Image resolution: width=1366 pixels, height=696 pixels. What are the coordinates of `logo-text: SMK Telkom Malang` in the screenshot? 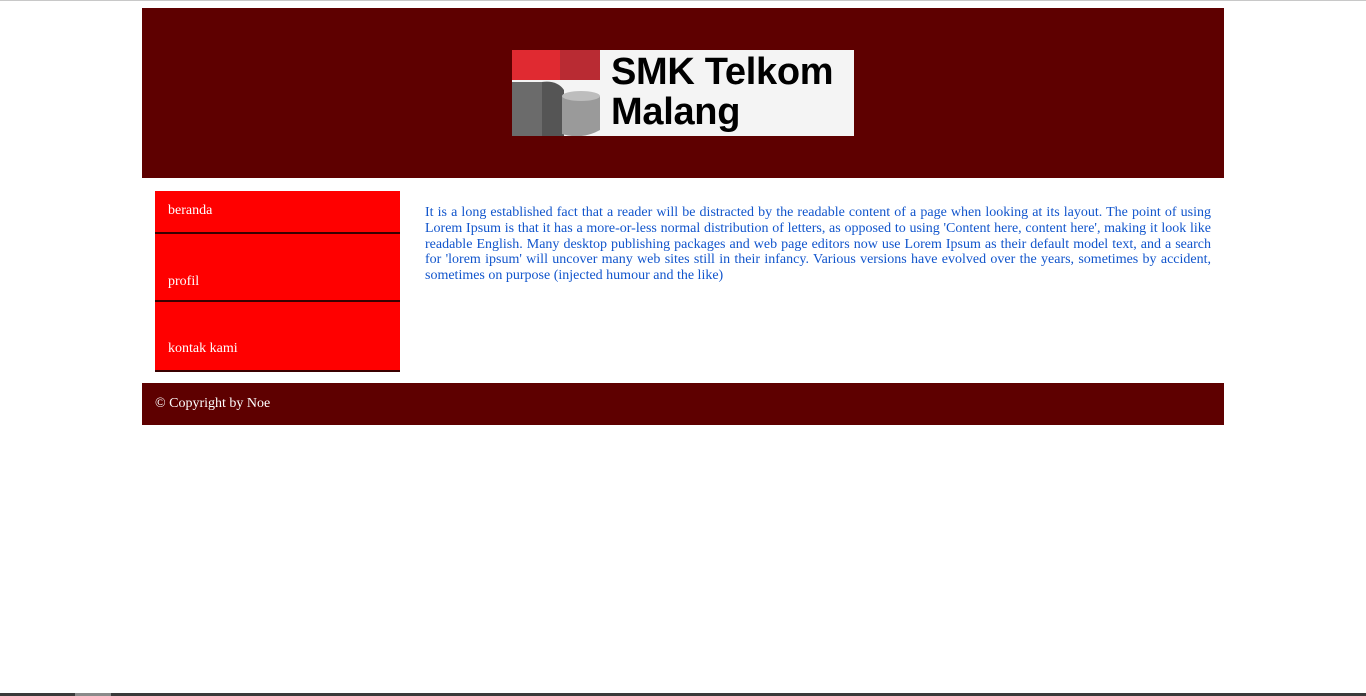 It's located at (722, 92).